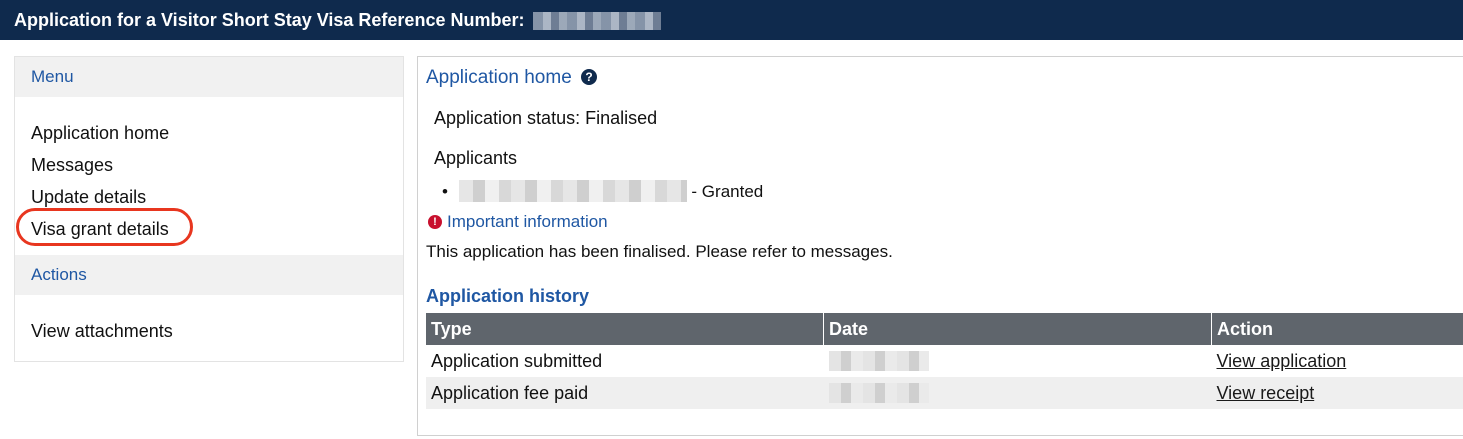  Describe the element at coordinates (625, 329) in the screenshot. I see `column-header-type: Type` at that location.